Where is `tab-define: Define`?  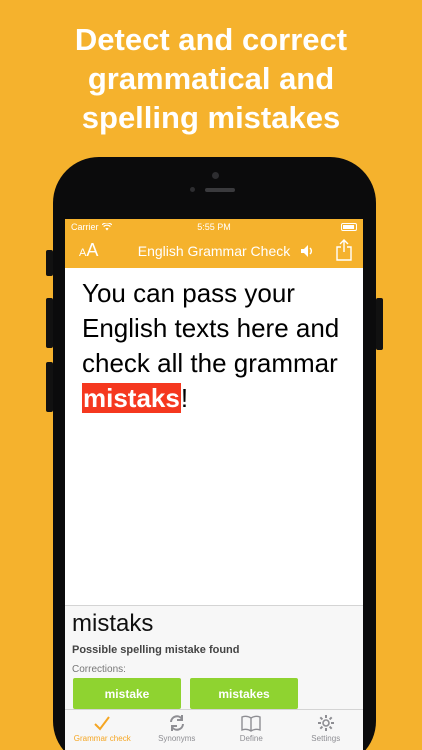
tab-define: Define is located at coordinates (251, 730).